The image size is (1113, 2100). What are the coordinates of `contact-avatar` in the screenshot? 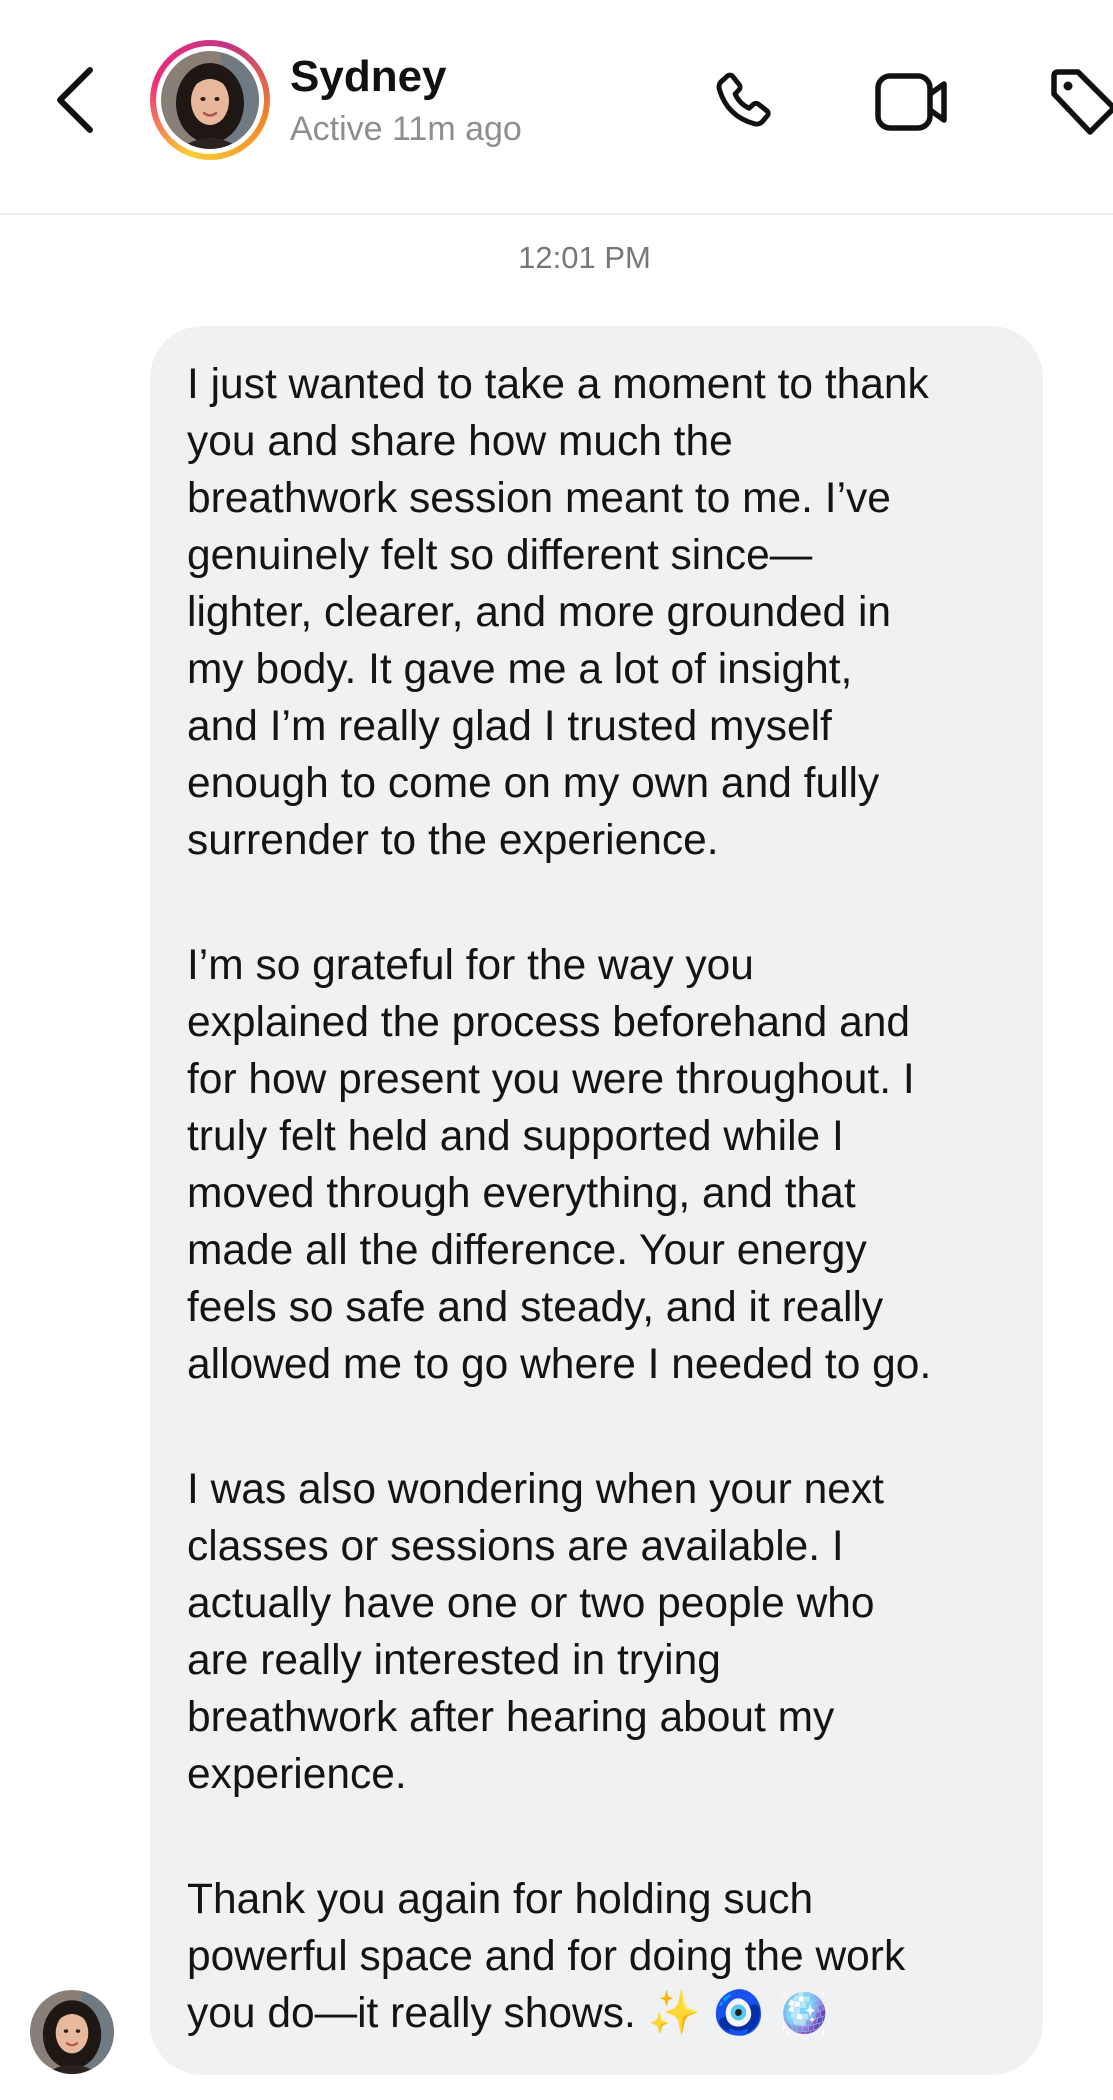 It's located at (210, 100).